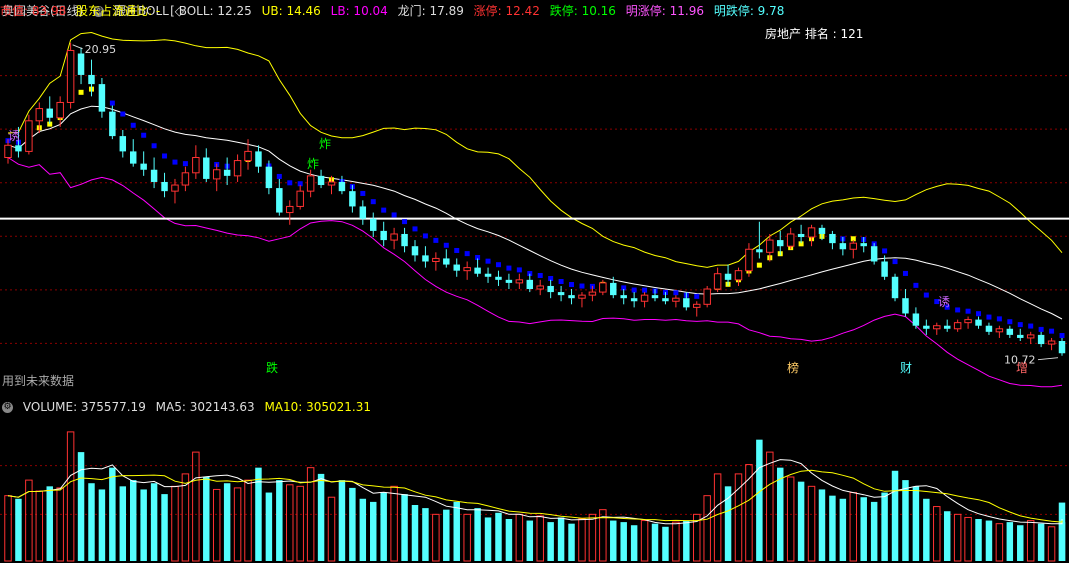  What do you see at coordinates (1048, 359) in the screenshot?
I see `low-price-arrow` at bounding box center [1048, 359].